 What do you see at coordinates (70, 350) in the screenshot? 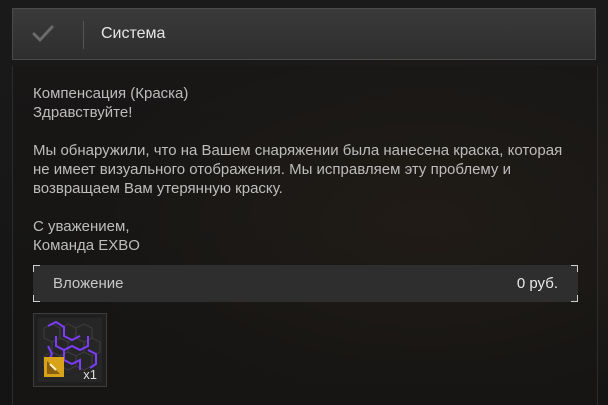
I see `attachment-item-slot: x1` at bounding box center [70, 350].